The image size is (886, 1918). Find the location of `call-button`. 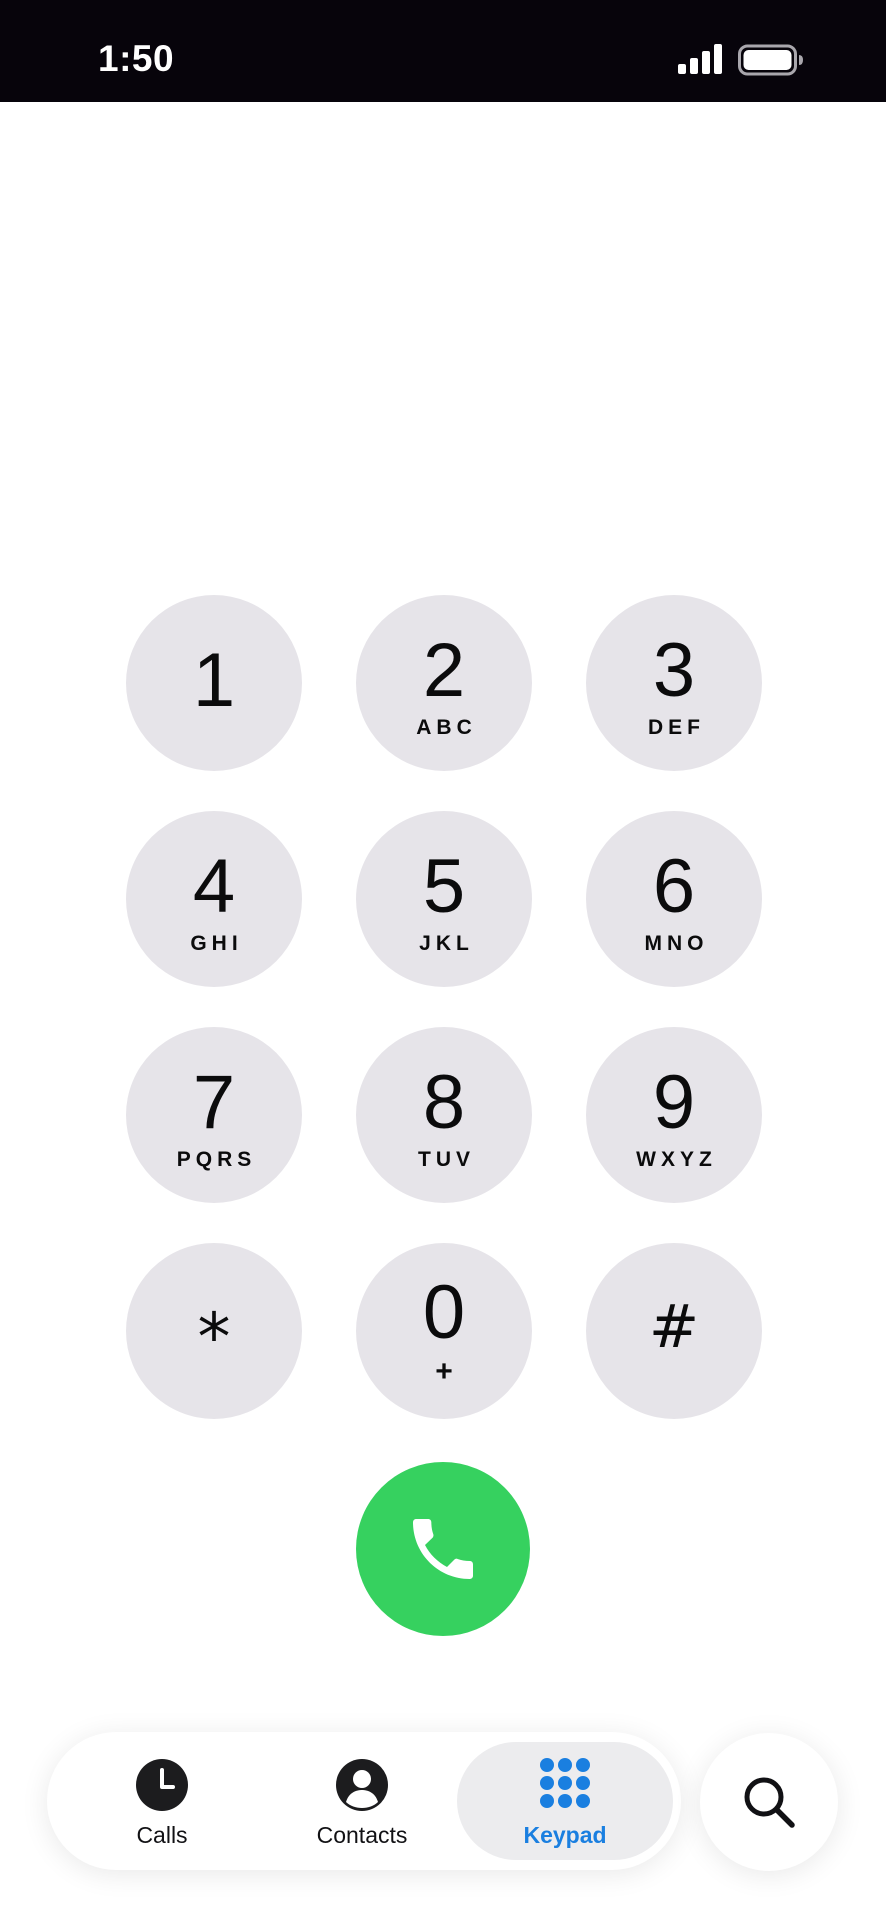

call-button is located at coordinates (443, 1549).